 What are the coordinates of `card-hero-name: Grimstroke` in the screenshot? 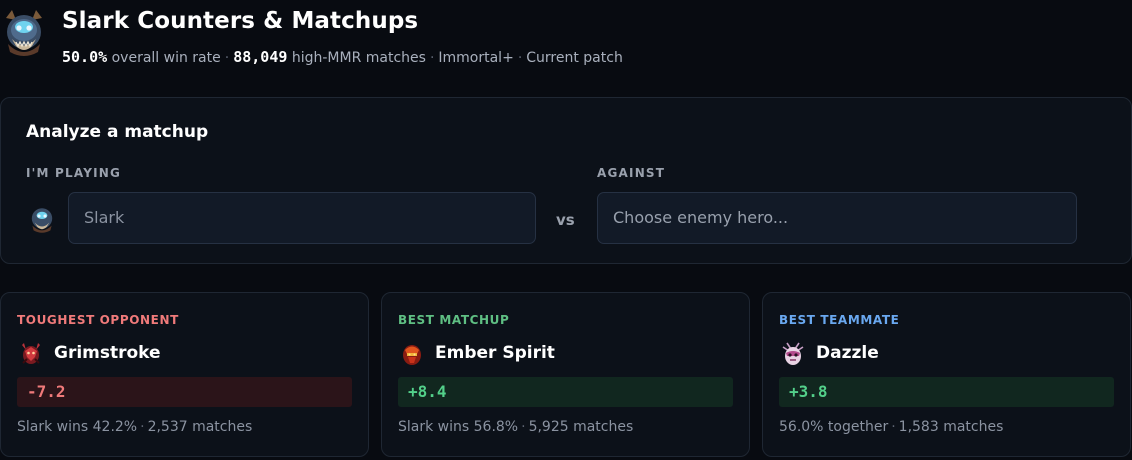 It's located at (107, 353).